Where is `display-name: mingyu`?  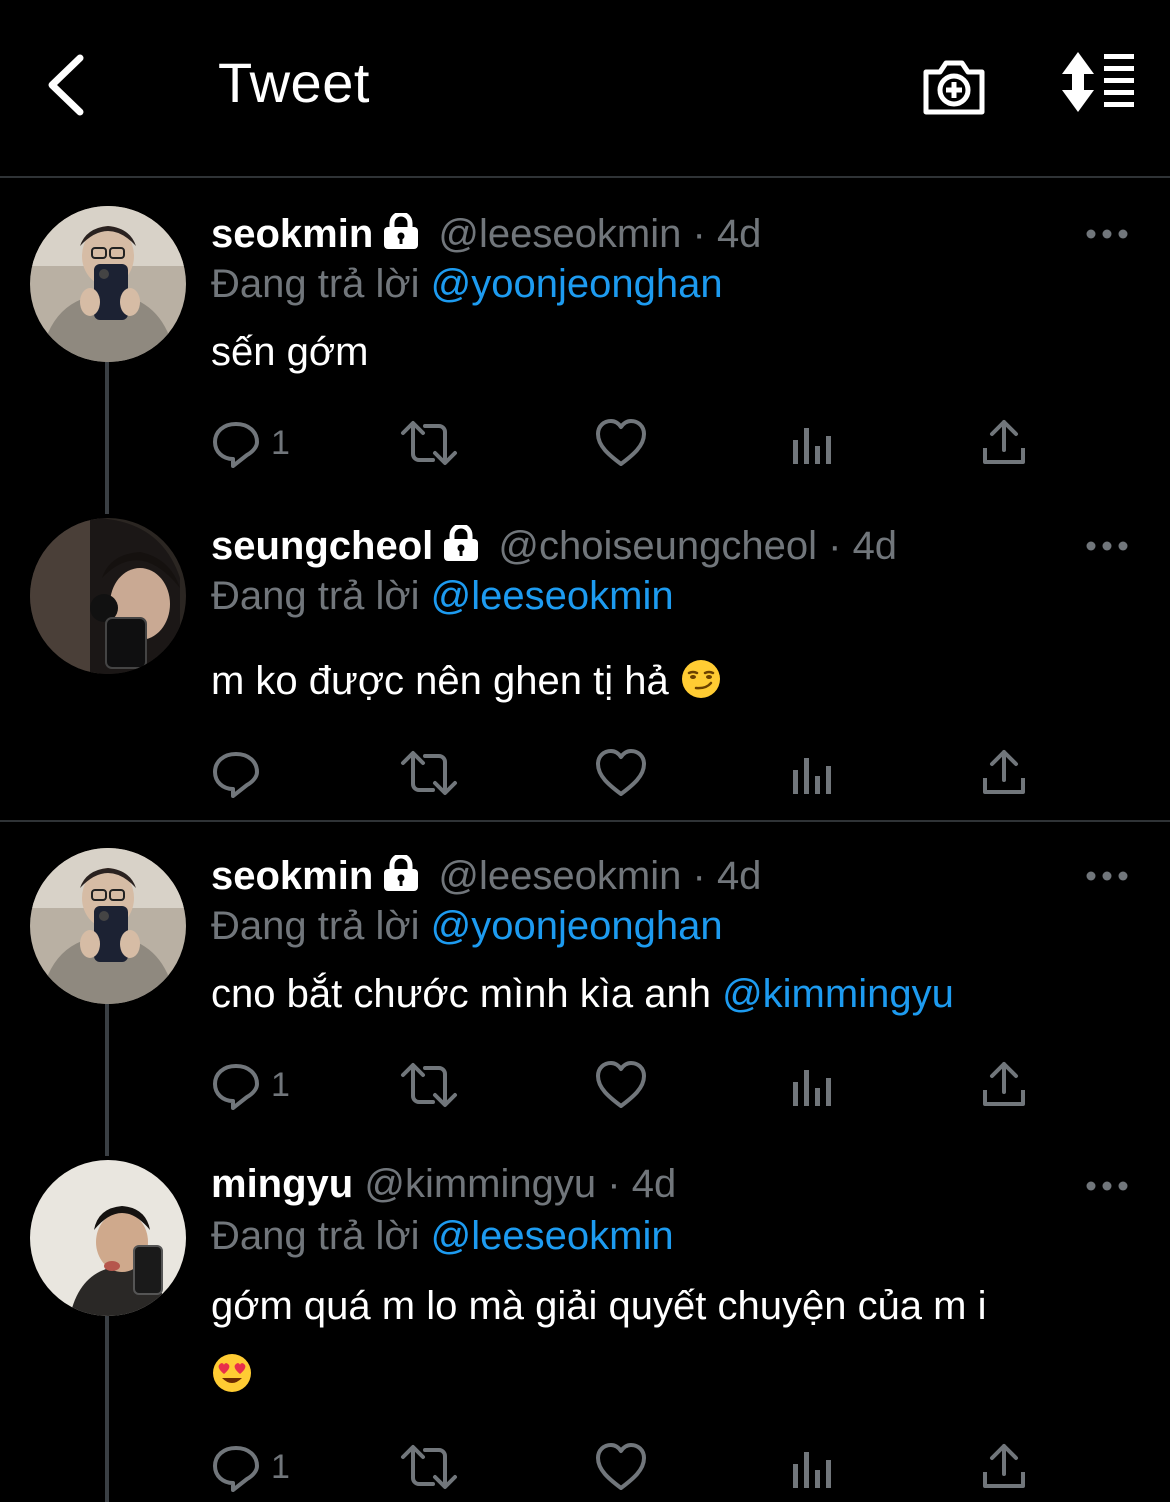
display-name: mingyu is located at coordinates (282, 1184).